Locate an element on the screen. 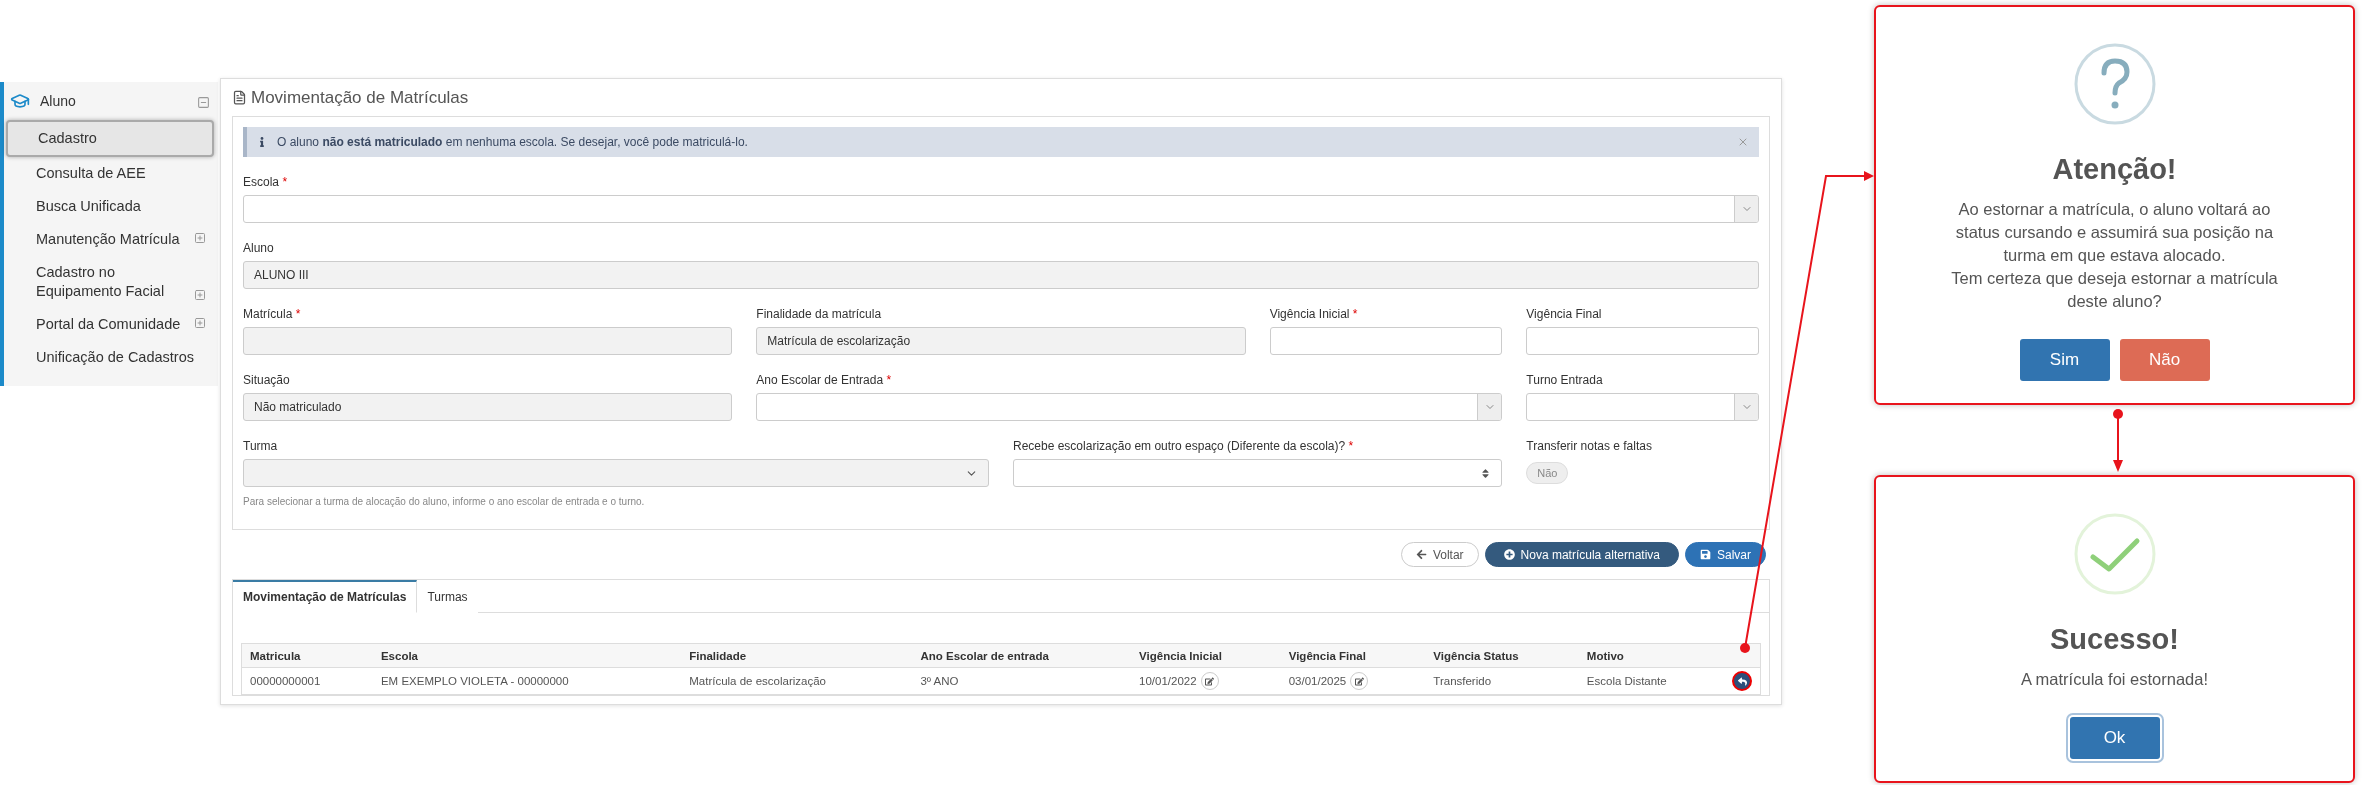  field-label: Ano Escolar de Entrada * is located at coordinates (824, 380).